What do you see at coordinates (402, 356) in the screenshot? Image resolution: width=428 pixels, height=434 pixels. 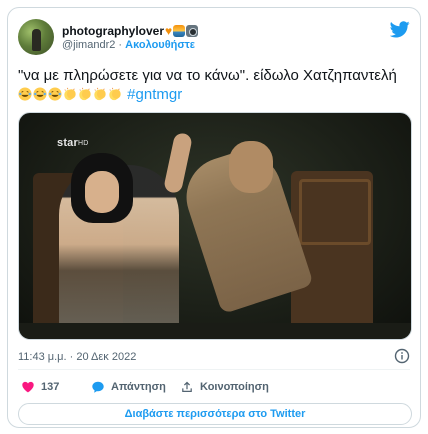 I see `info-icon` at bounding box center [402, 356].